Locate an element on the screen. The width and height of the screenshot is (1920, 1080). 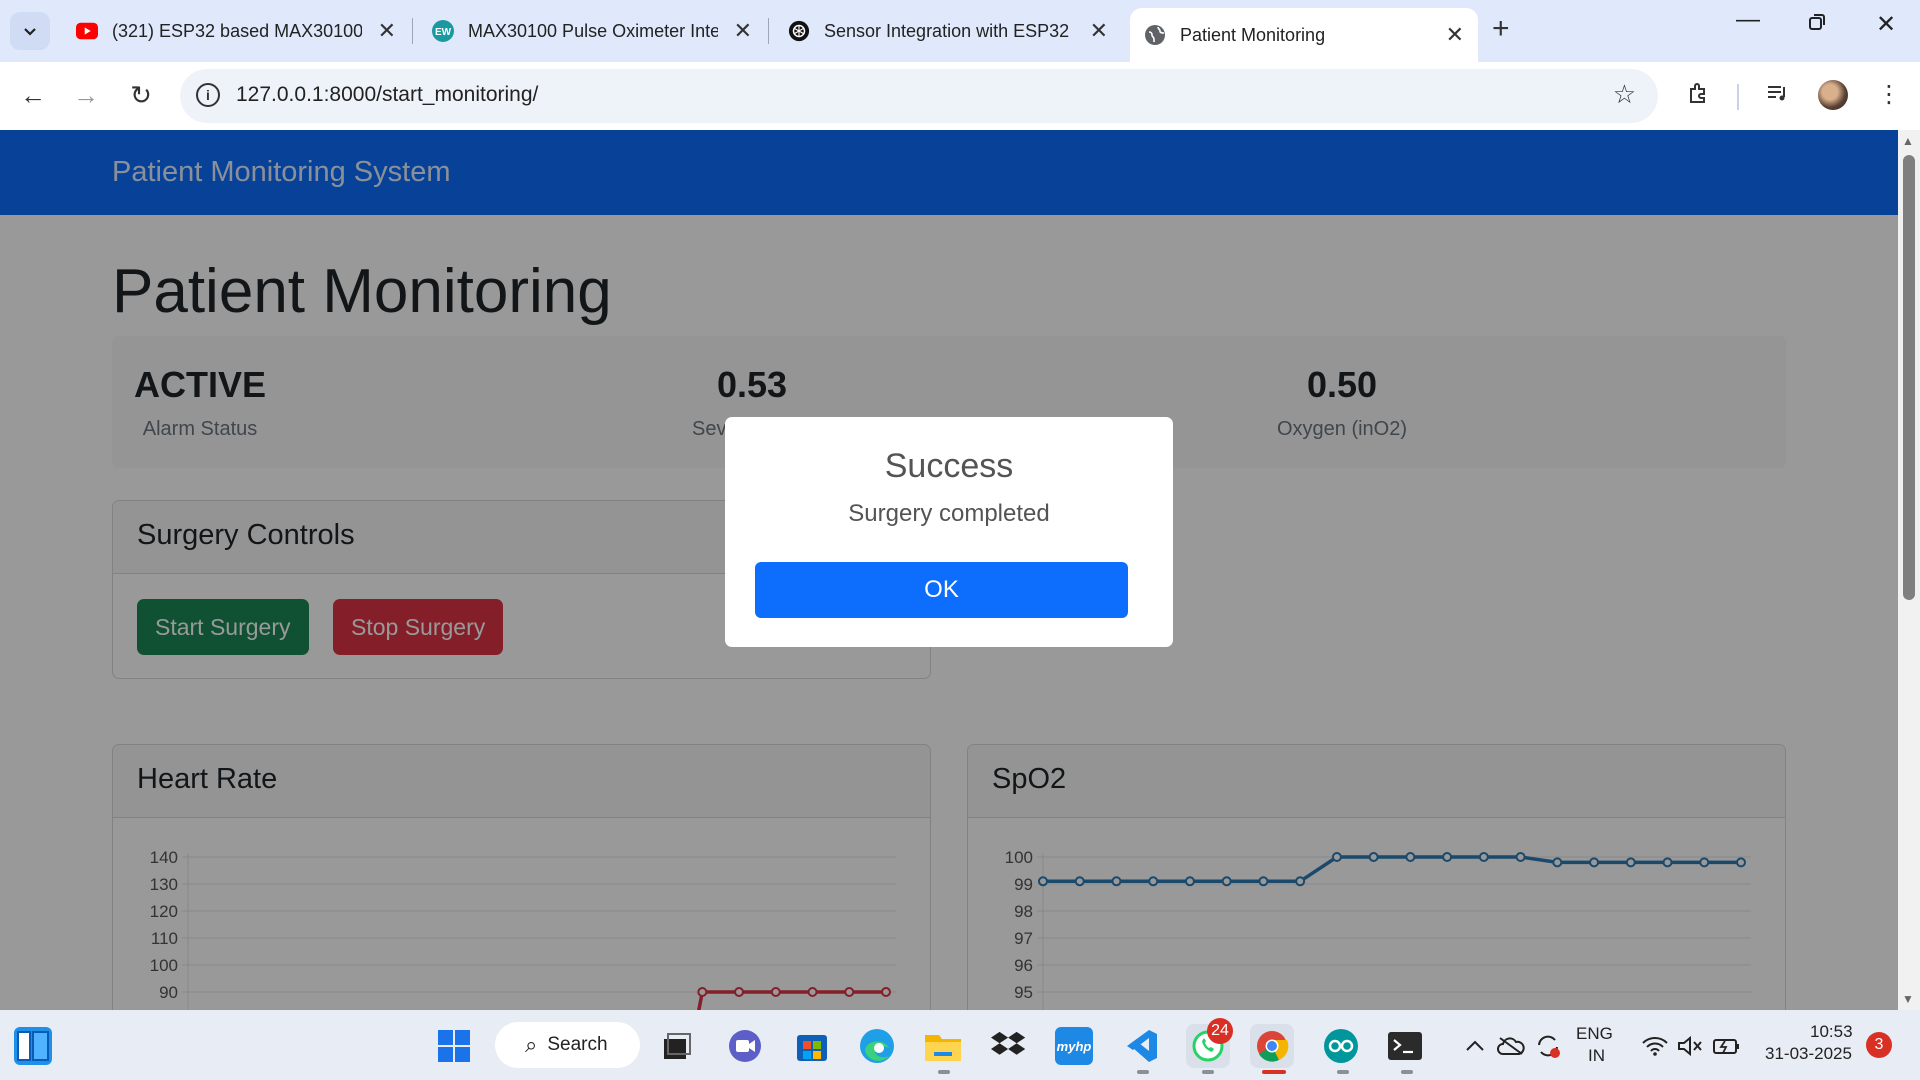
sync-icon is located at coordinates (1548, 1046).